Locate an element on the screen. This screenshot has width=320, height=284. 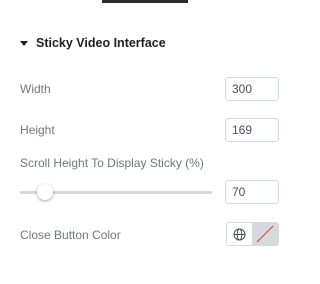
caret-down-icon is located at coordinates (24, 43).